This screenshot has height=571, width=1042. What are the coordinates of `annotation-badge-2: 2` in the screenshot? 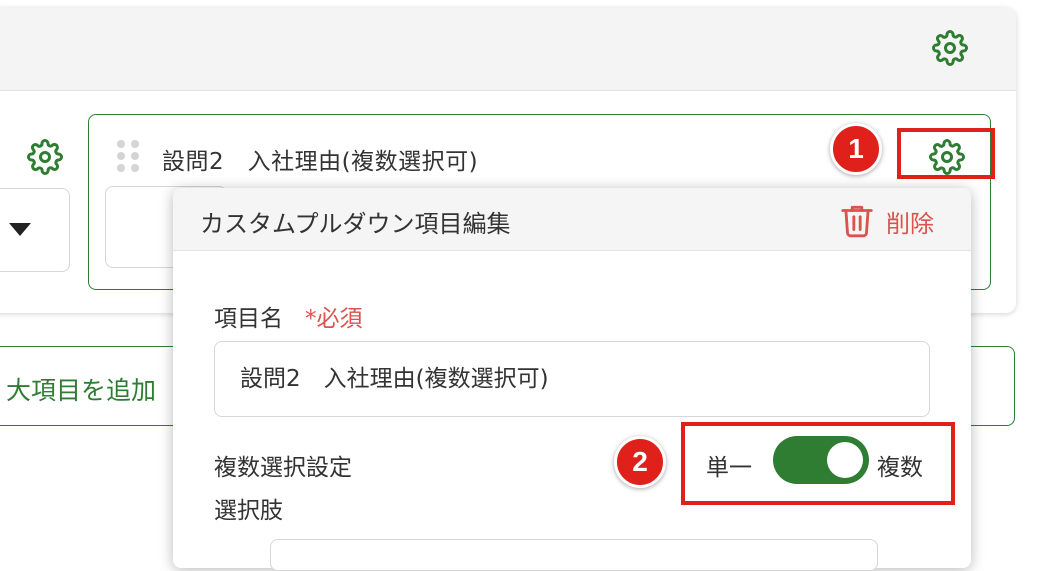 It's located at (640, 462).